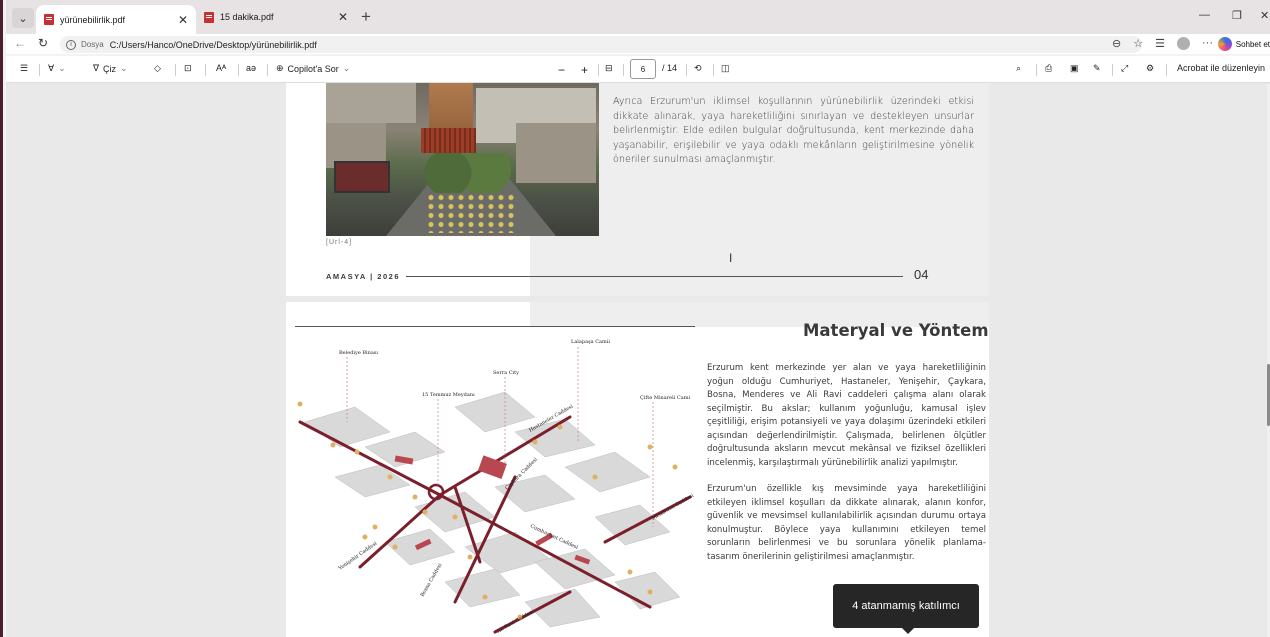  Describe the element at coordinates (1252, 44) in the screenshot. I see `copilot-label: Sohbet et` at that location.